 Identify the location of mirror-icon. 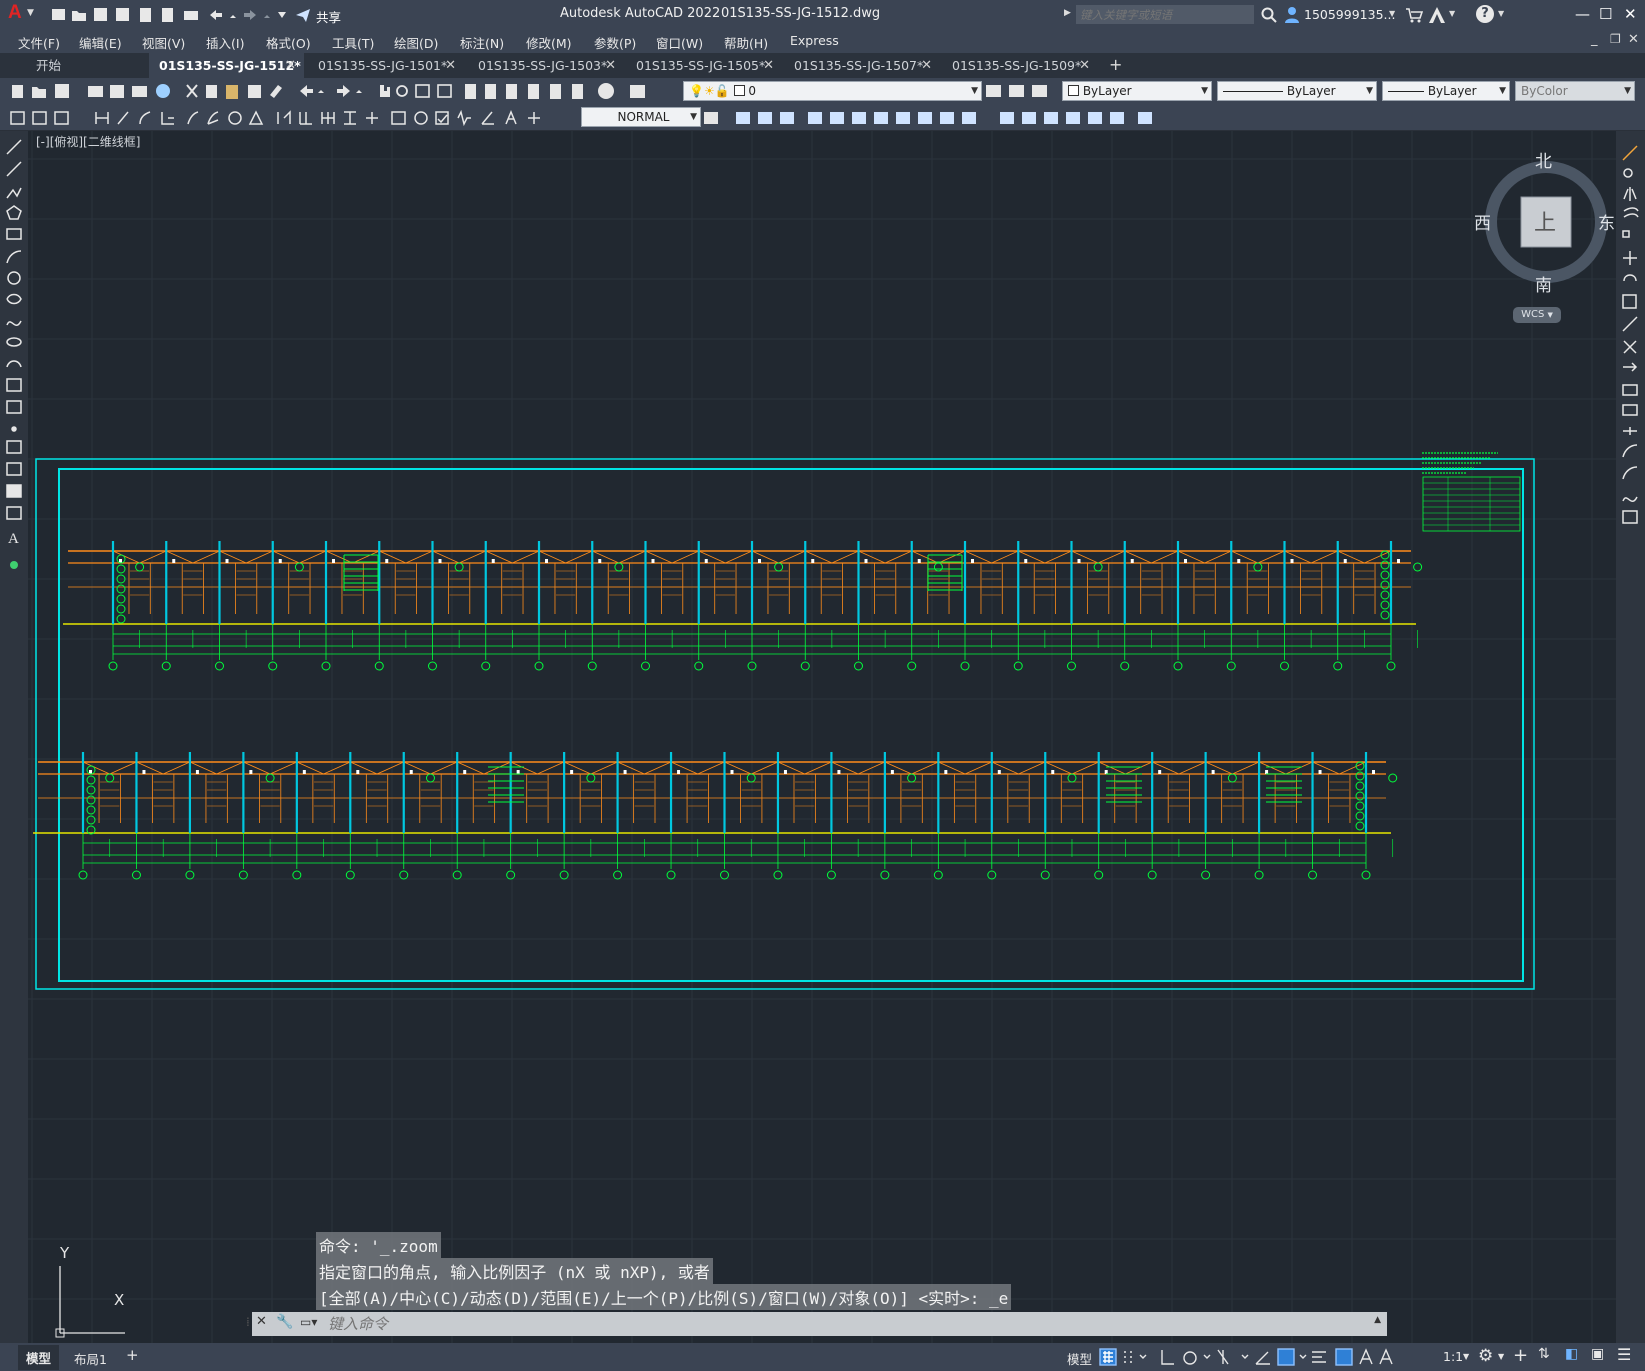
(1630, 194).